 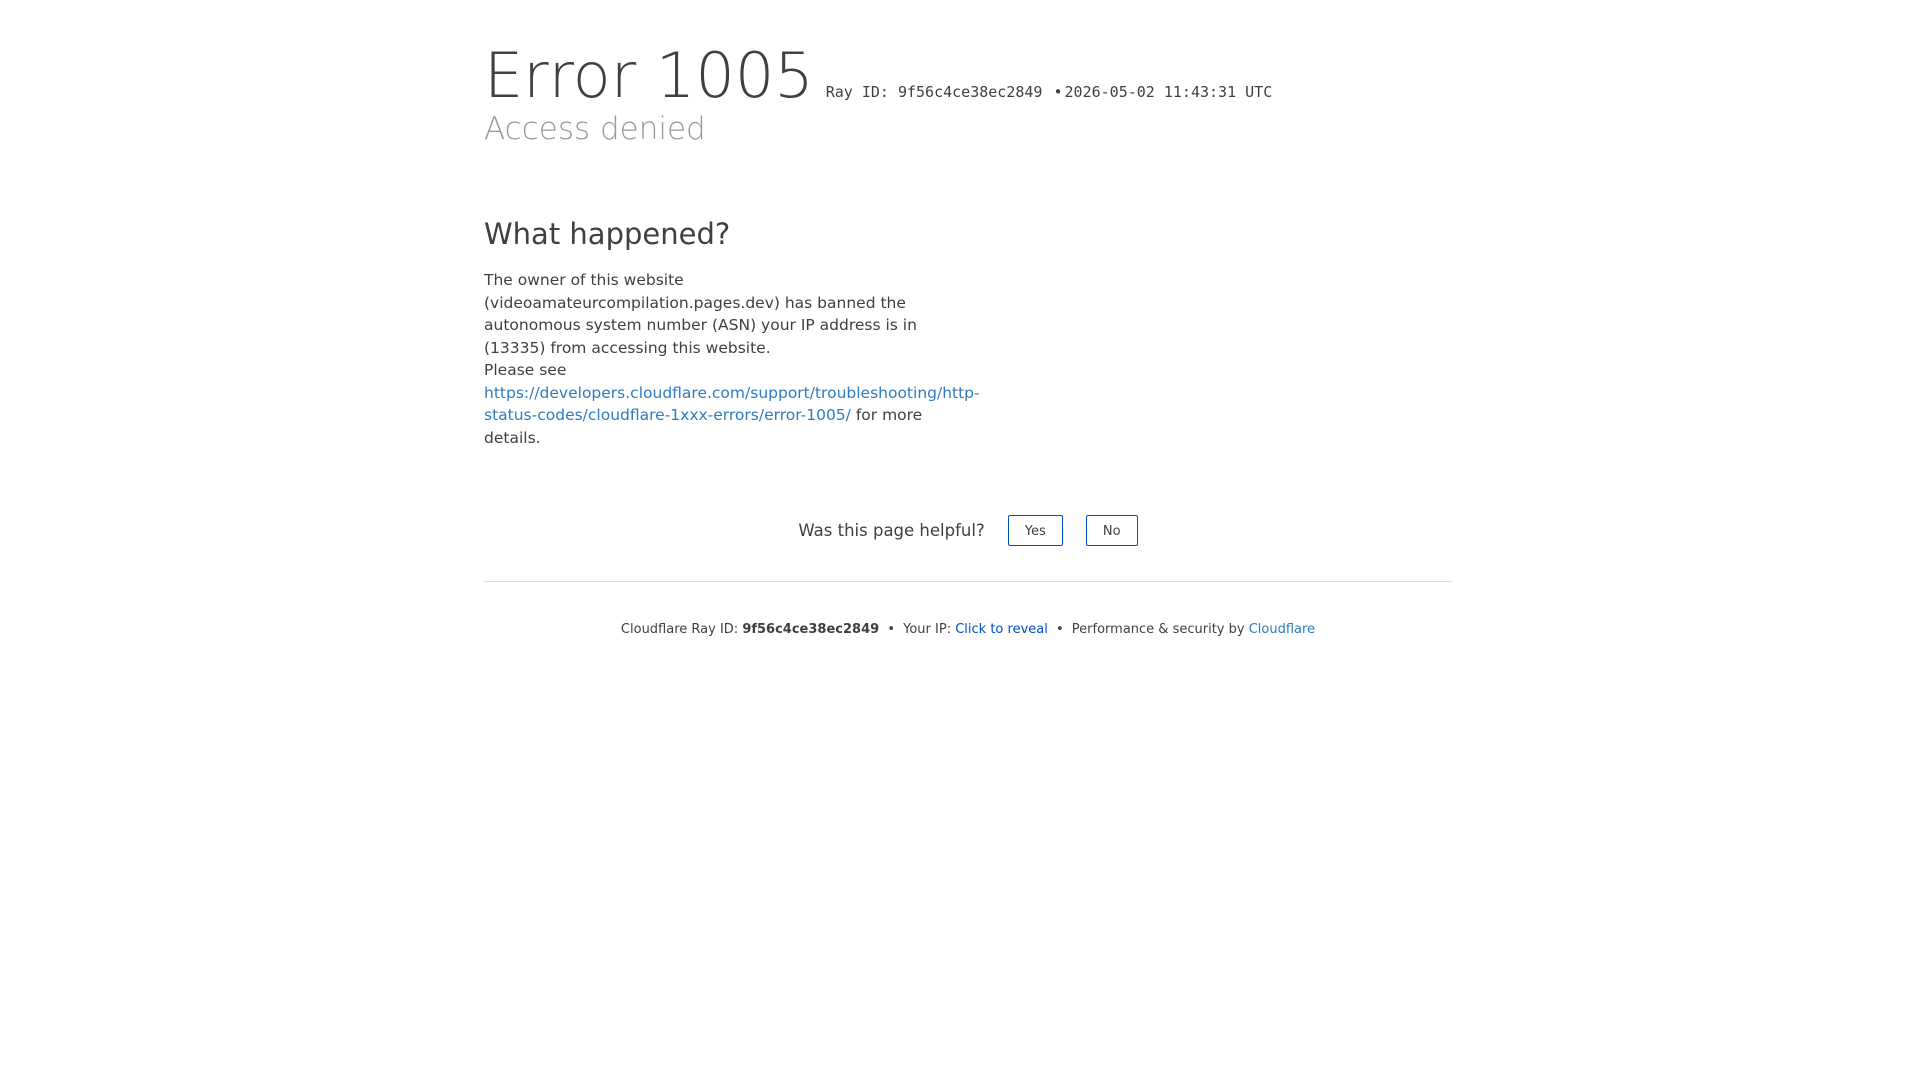 I want to click on feedback-no-button: No, so click(x=1111, y=530).